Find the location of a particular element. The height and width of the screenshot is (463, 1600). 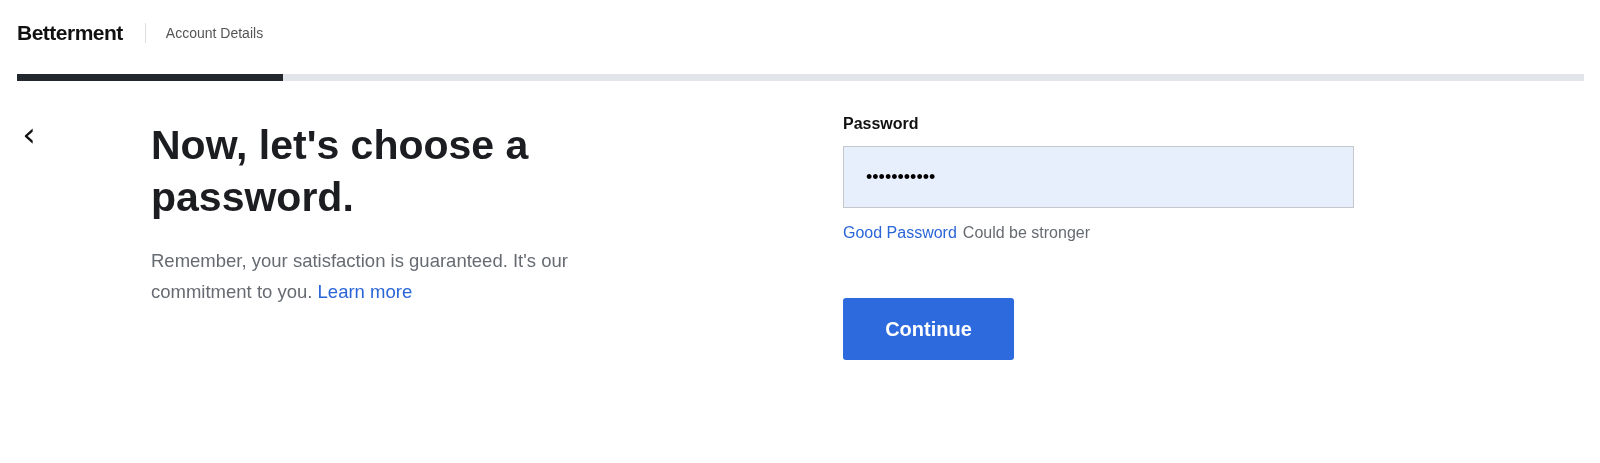

intro-text: Remember, your satisfaction is guaranteed. It's our commitment to you. Learn more is located at coordinates (360, 276).